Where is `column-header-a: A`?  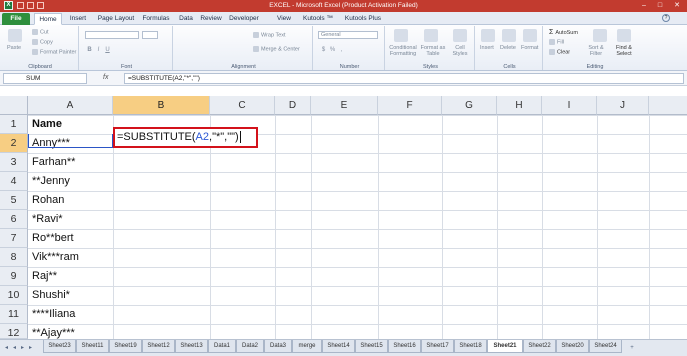
column-header-a: A is located at coordinates (70, 105).